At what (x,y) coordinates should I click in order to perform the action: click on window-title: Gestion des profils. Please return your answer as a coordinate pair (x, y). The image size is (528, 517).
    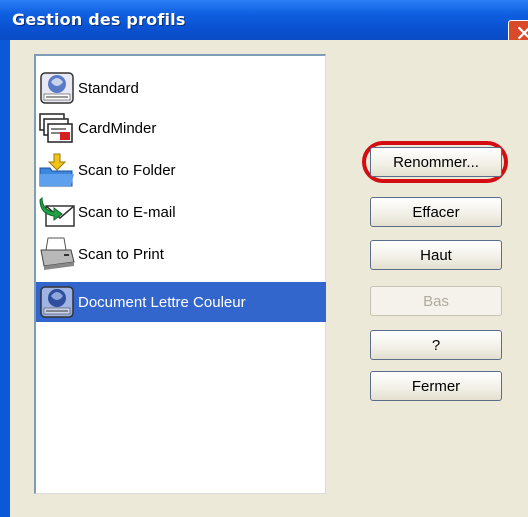
    Looking at the image, I should click on (99, 19).